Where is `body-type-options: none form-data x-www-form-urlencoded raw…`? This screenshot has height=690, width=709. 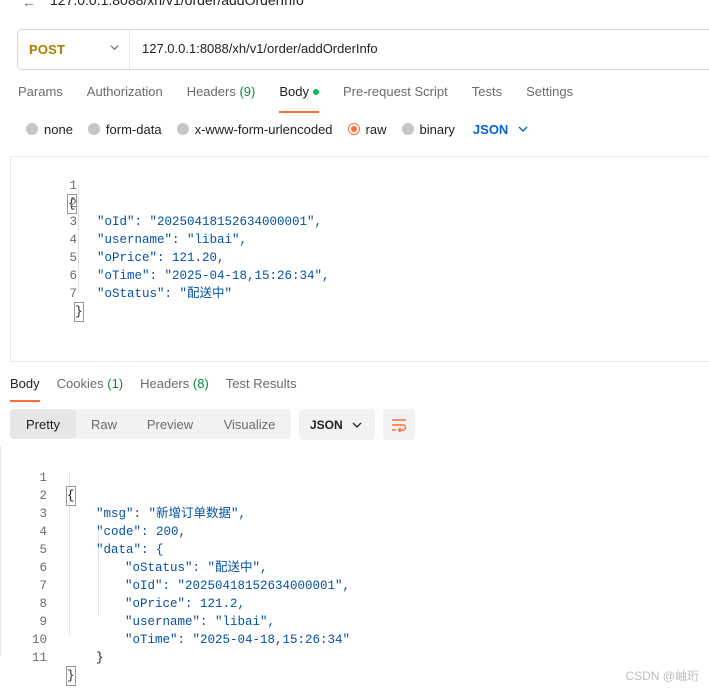
body-type-options: none form-data x-www-form-urlencoded raw… is located at coordinates (277, 129).